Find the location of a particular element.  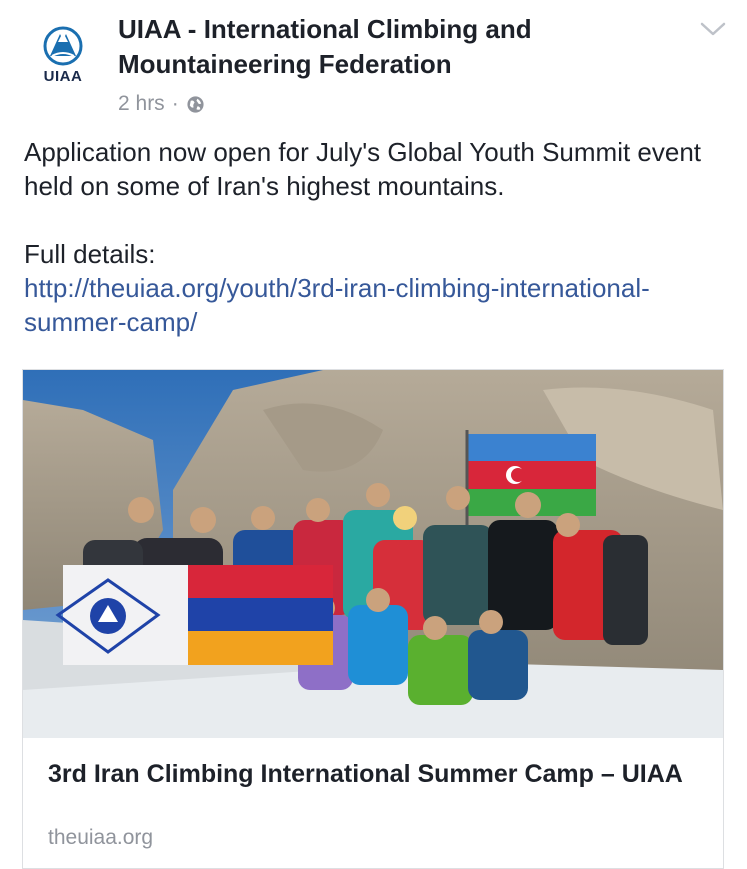

chevron-down-icon is located at coordinates (713, 29).